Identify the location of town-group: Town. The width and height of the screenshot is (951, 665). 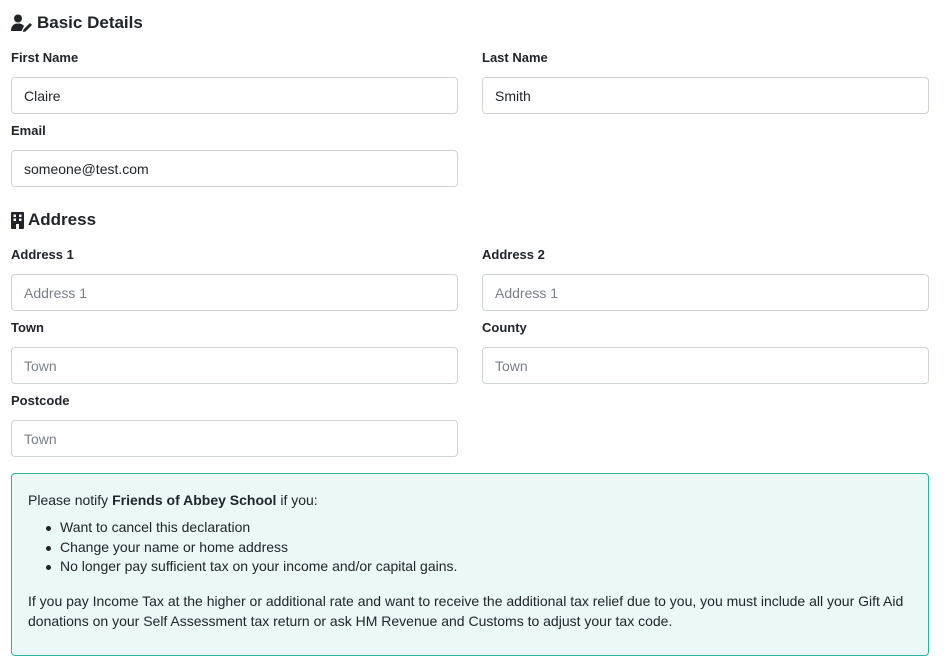
(234, 351).